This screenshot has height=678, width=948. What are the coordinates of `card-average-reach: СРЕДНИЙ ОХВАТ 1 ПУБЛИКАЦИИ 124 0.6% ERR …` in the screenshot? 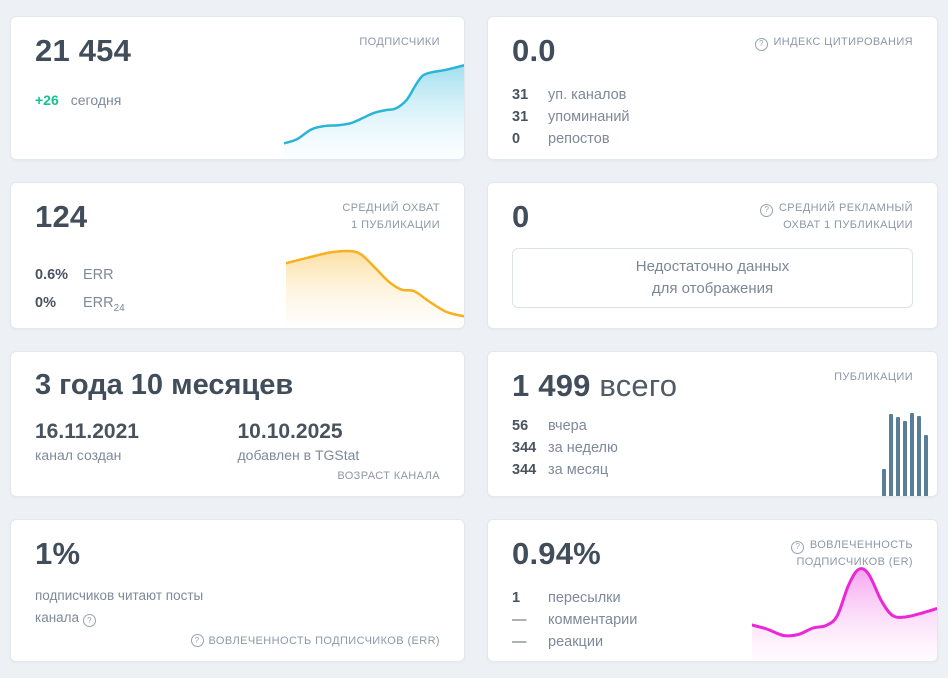 It's located at (237, 255).